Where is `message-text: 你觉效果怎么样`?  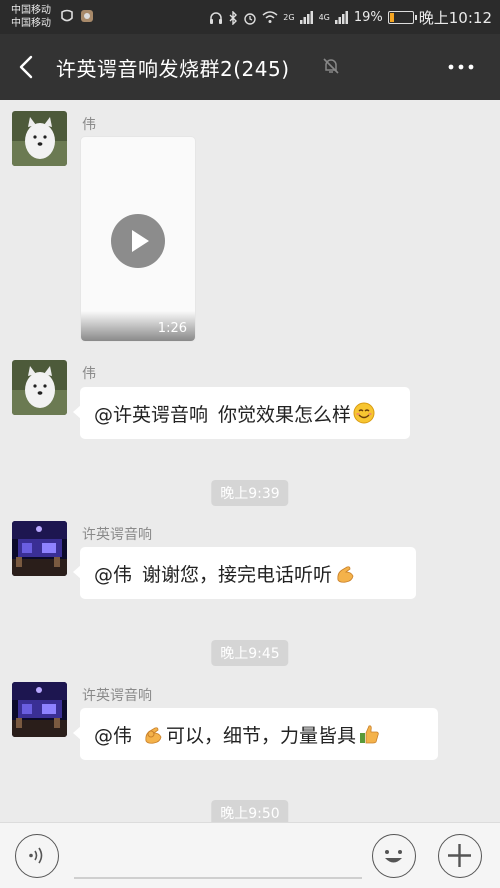
message-text: 你觉效果怎么样 is located at coordinates (285, 414).